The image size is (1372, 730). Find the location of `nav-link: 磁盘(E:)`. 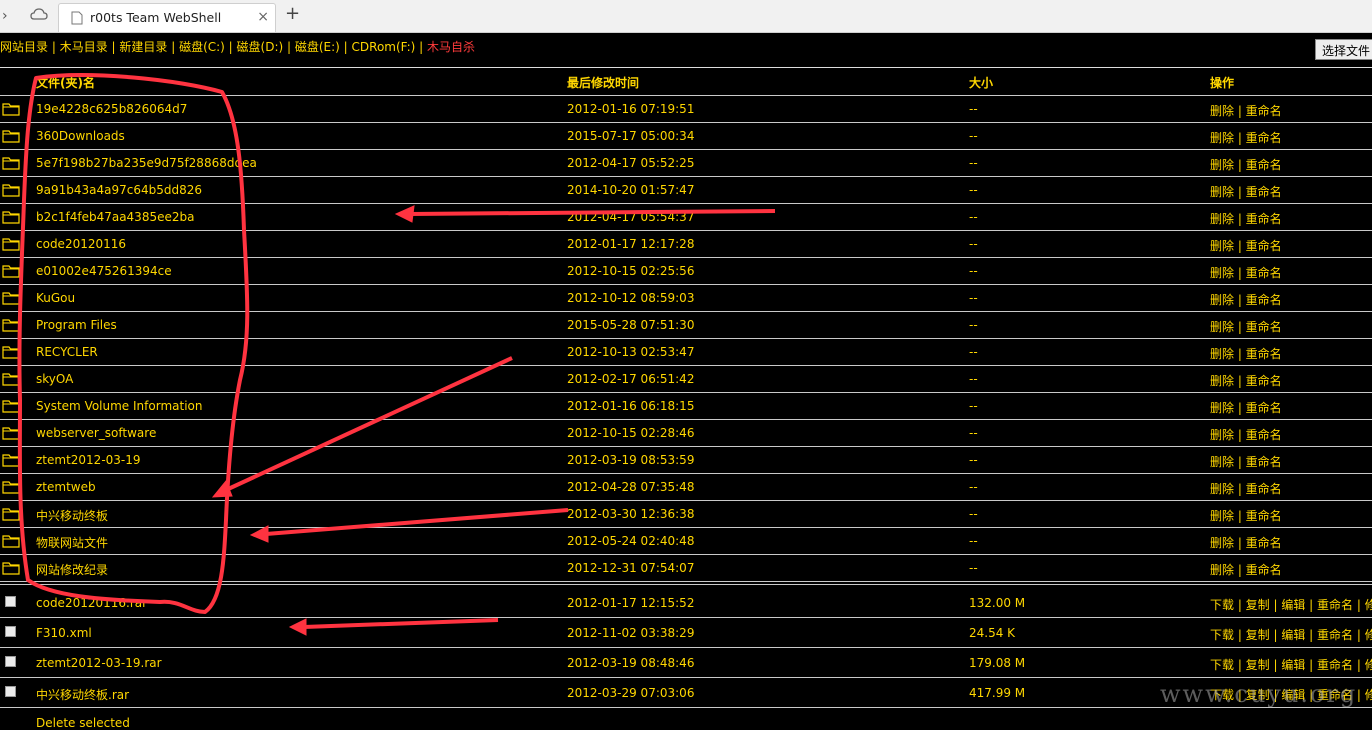

nav-link: 磁盘(E:) is located at coordinates (317, 47).